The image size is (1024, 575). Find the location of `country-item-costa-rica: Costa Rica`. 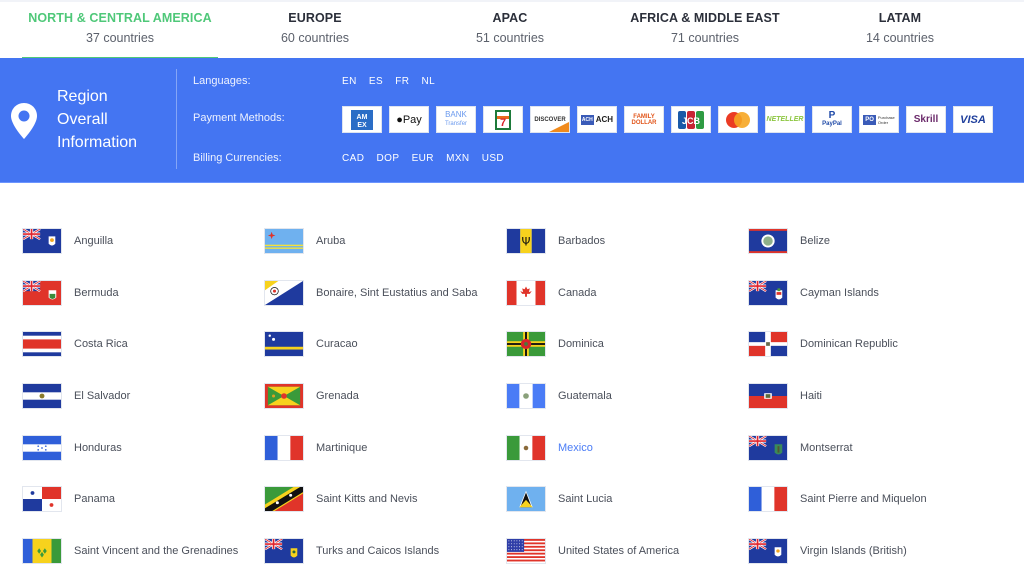

country-item-costa-rica: Costa Rica is located at coordinates (75, 344).